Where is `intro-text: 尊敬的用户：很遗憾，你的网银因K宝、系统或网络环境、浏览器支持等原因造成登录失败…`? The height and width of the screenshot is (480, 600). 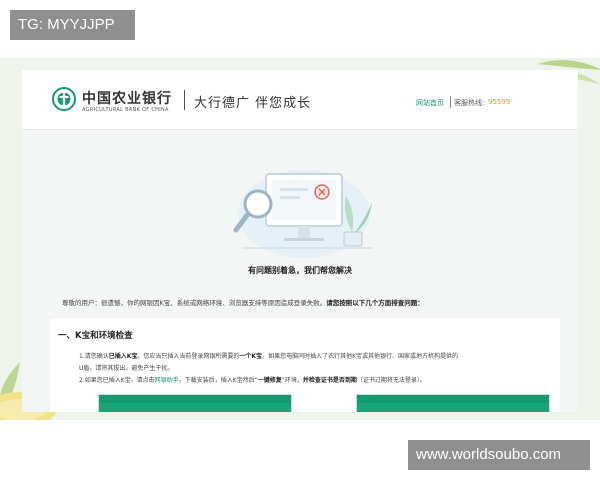
intro-text: 尊敬的用户：很遗憾，你的网银因K宝、系统或网络环境、浏览器支持等原因造成登录失败… is located at coordinates (194, 303).